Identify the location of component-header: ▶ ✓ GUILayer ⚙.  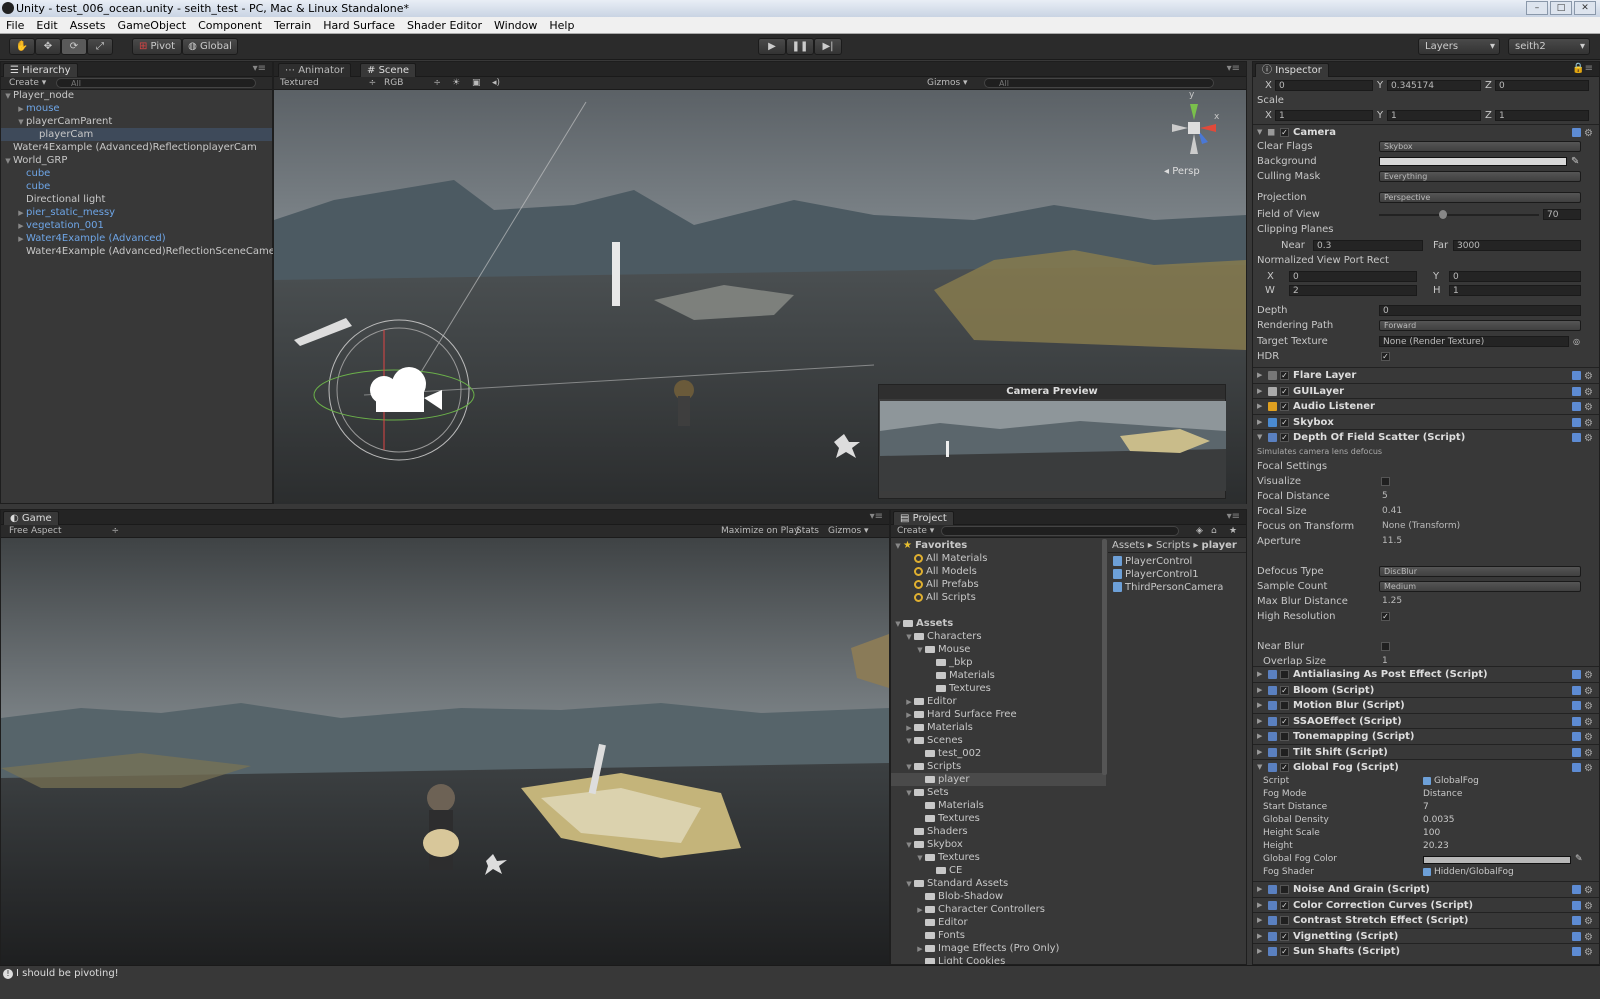
(1426, 390).